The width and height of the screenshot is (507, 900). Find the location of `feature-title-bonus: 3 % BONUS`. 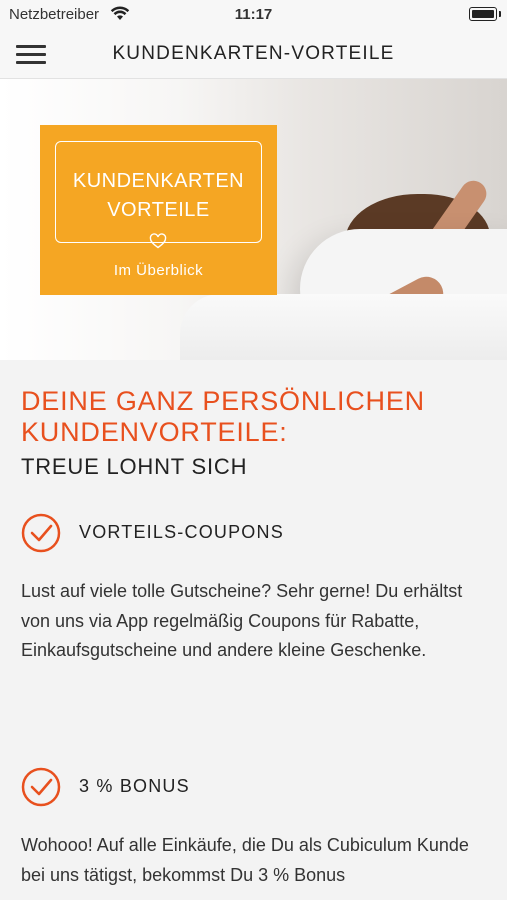

feature-title-bonus: 3 % BONUS is located at coordinates (134, 786).